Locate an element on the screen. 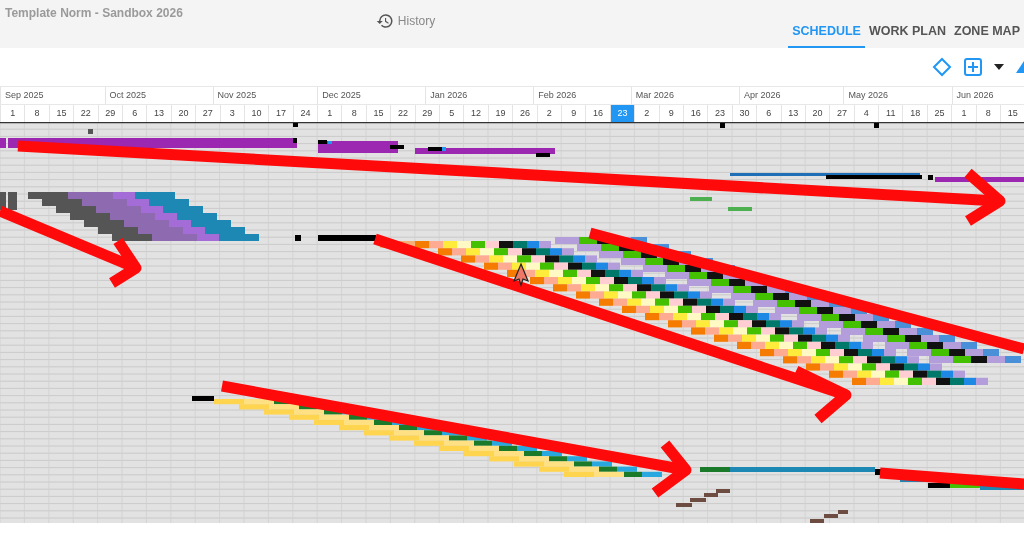 This screenshot has height=536, width=1024. history-icon is located at coordinates (384, 21).